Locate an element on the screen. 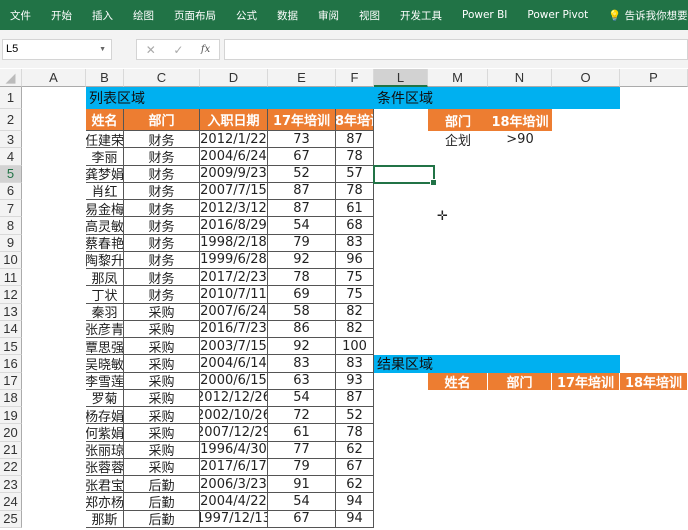 The height and width of the screenshot is (530, 688). table-cell: 82 is located at coordinates (355, 312).